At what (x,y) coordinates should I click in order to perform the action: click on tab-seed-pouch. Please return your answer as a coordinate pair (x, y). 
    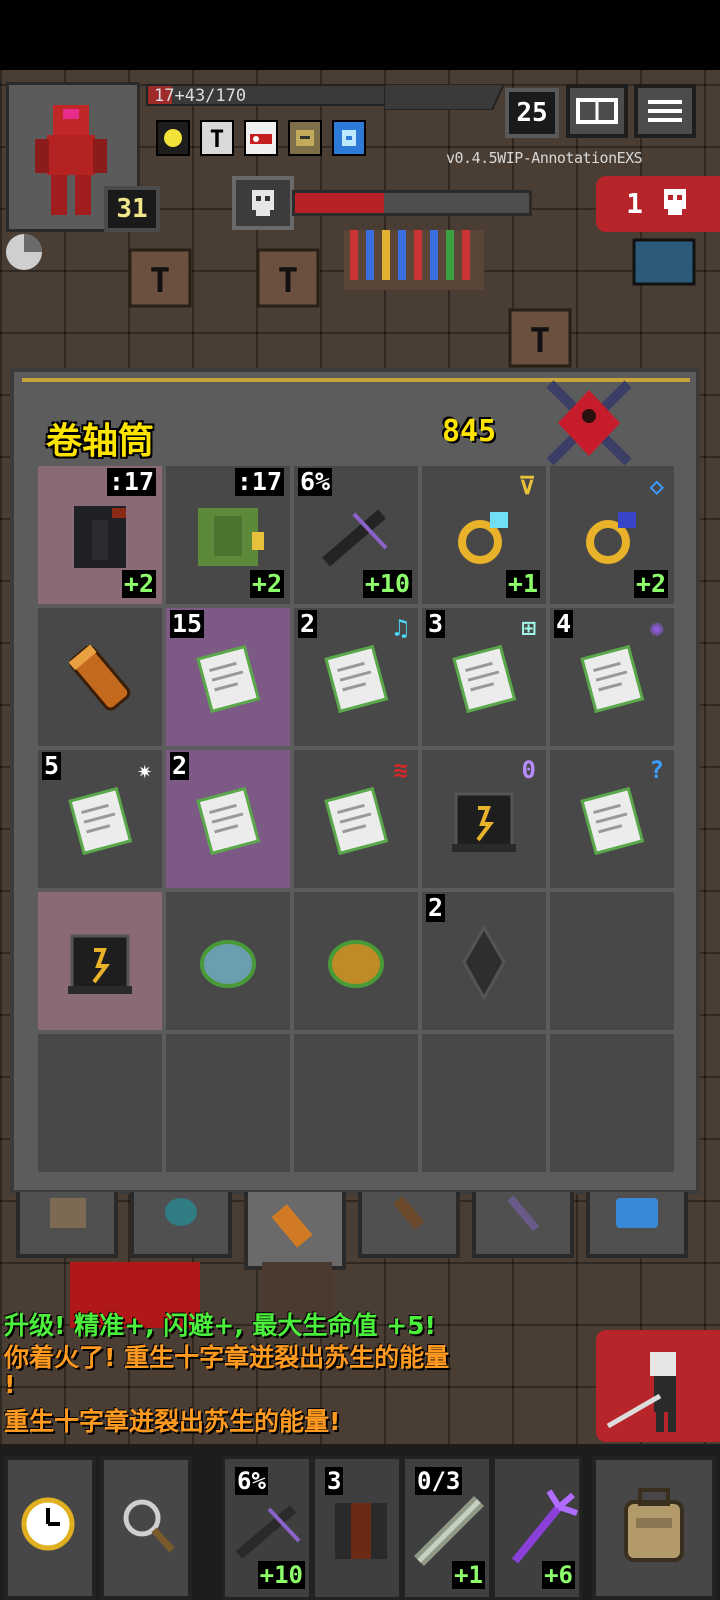
    Looking at the image, I should click on (181, 1225).